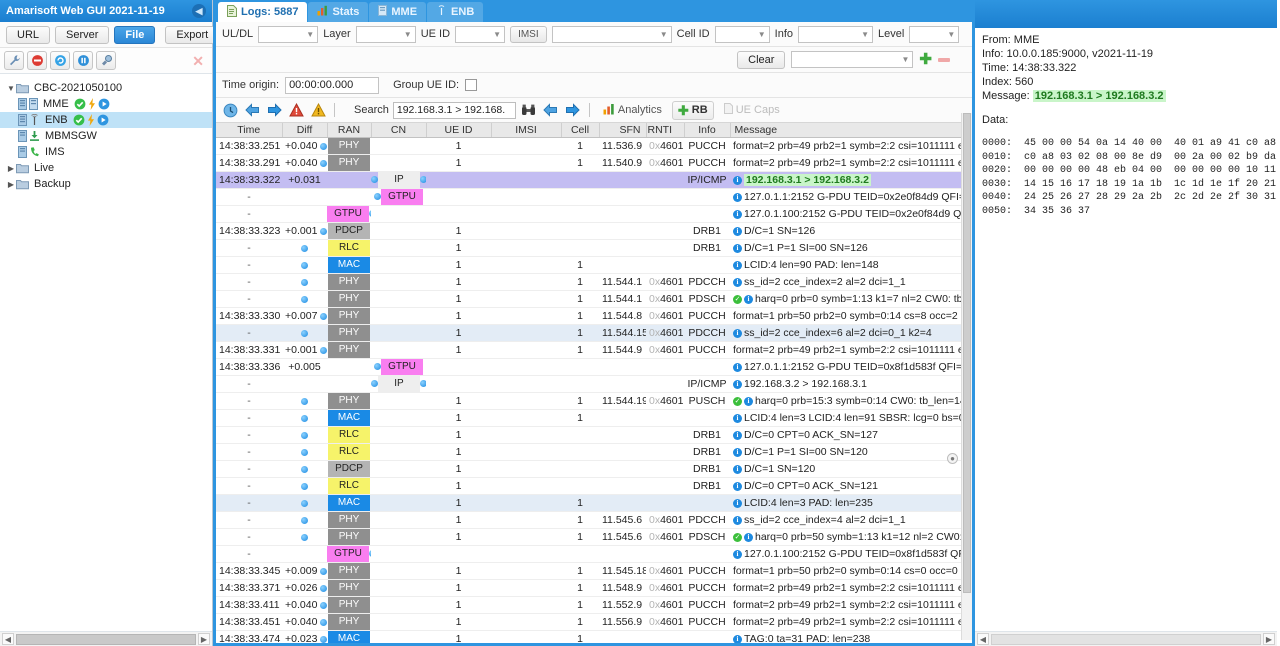 The height and width of the screenshot is (646, 1280). I want to click on tree-item-mbmsgw: MBMSGW, so click(106, 136).